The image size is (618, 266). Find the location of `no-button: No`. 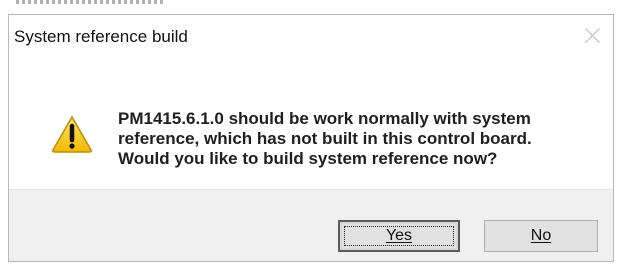

no-button: No is located at coordinates (541, 236).